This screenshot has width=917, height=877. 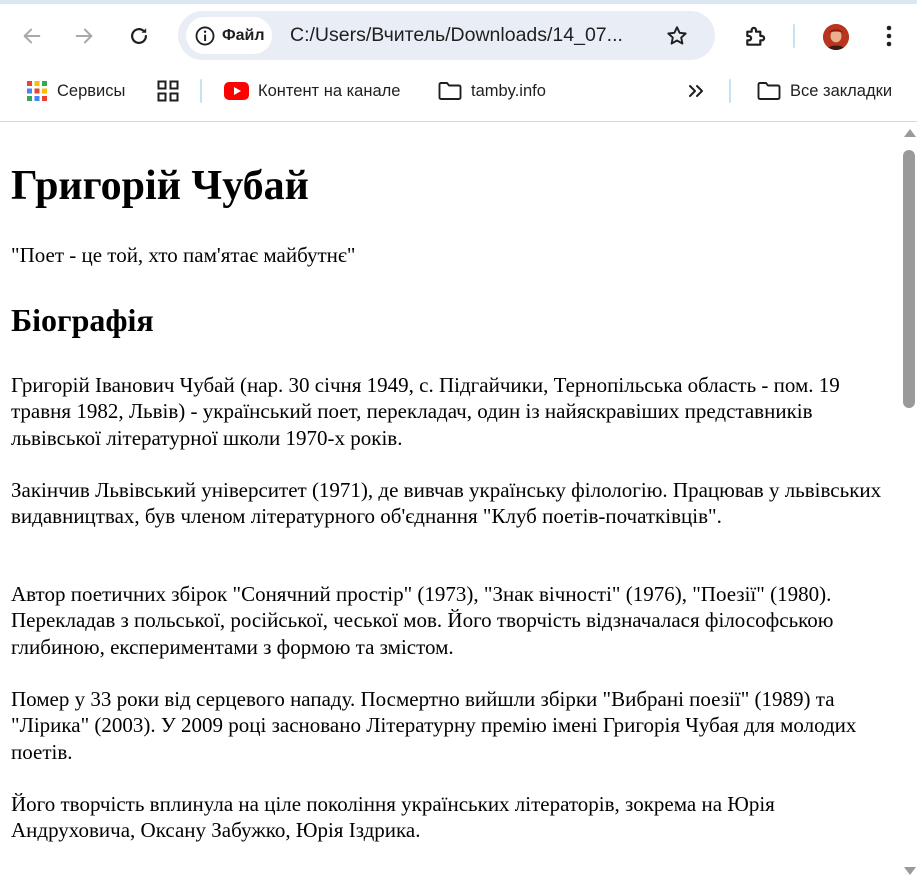 I want to click on back-button, so click(x=32, y=36).